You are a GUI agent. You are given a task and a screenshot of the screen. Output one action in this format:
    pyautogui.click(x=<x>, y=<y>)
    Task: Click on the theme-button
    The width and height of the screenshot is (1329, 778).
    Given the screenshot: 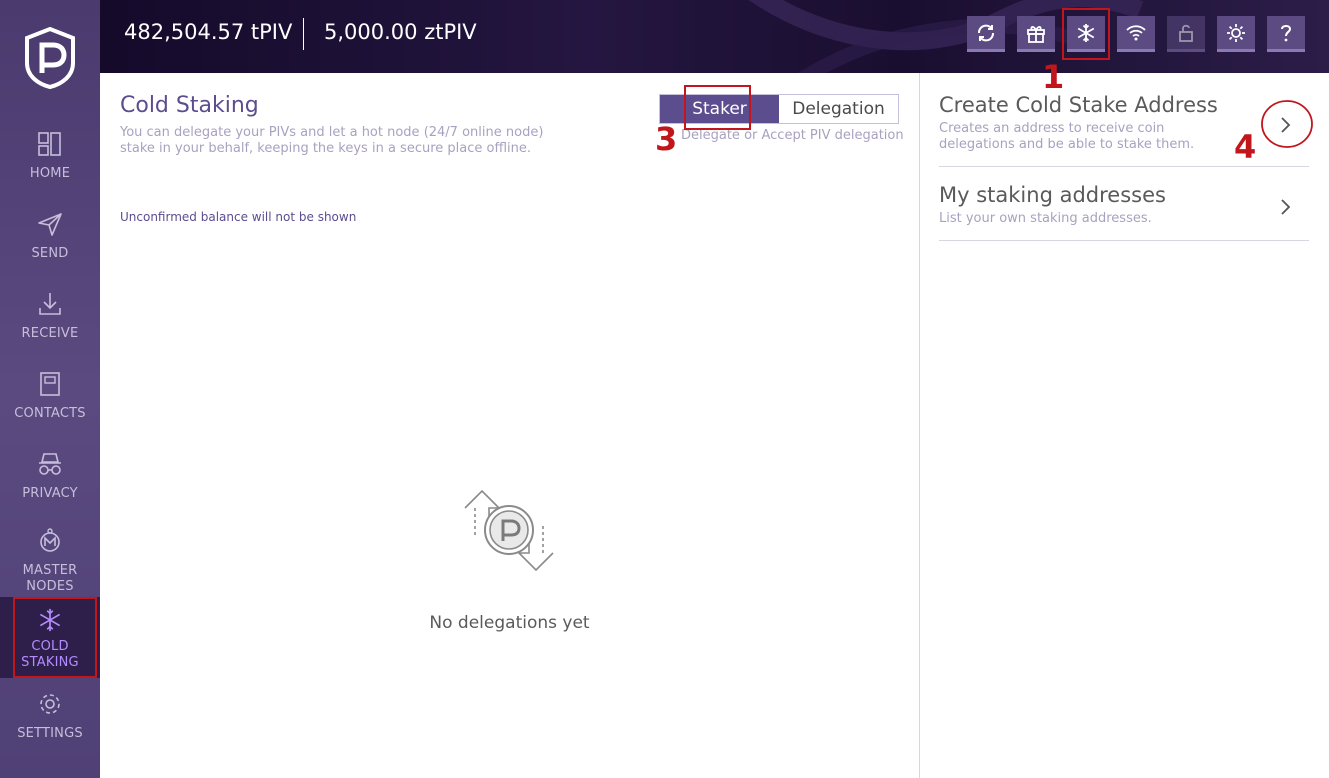 What is the action you would take?
    pyautogui.click(x=1236, y=34)
    